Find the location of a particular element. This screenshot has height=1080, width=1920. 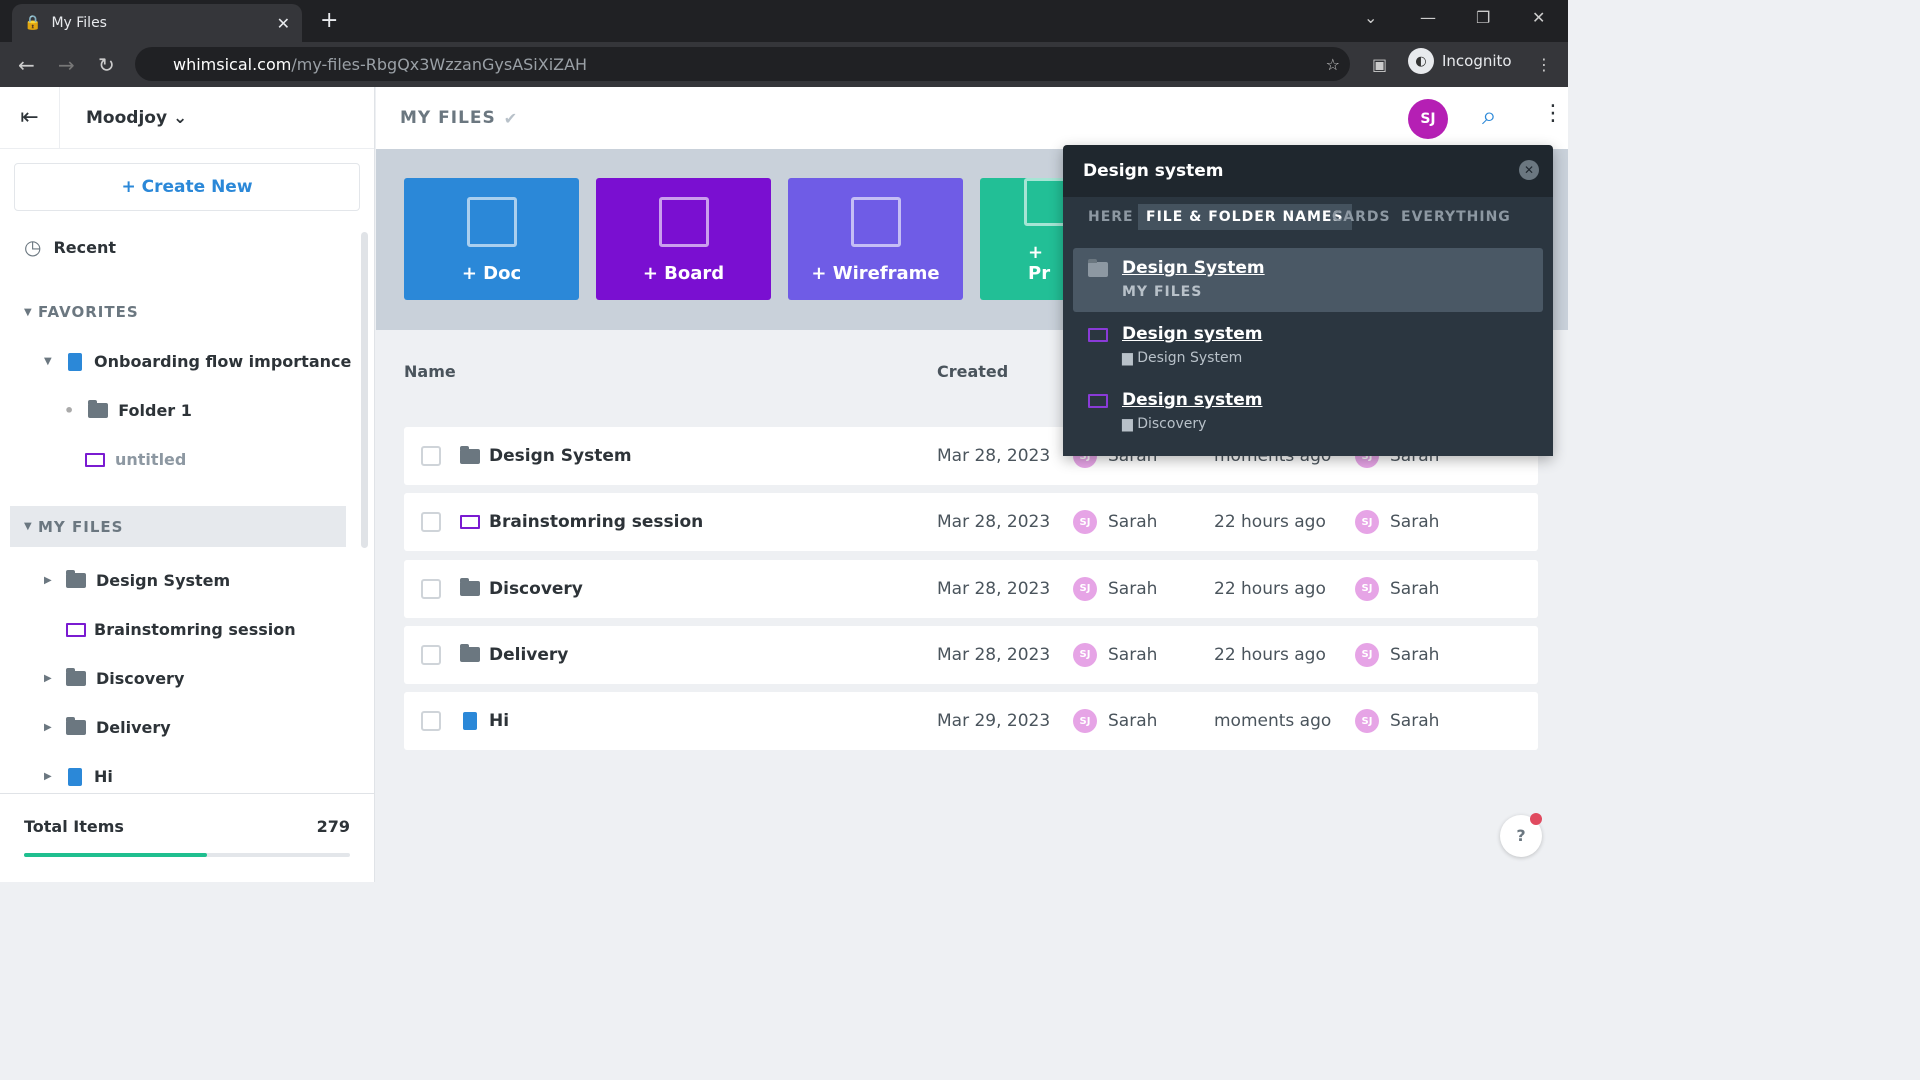

tab-everything: EVERYTHING is located at coordinates (1456, 217).